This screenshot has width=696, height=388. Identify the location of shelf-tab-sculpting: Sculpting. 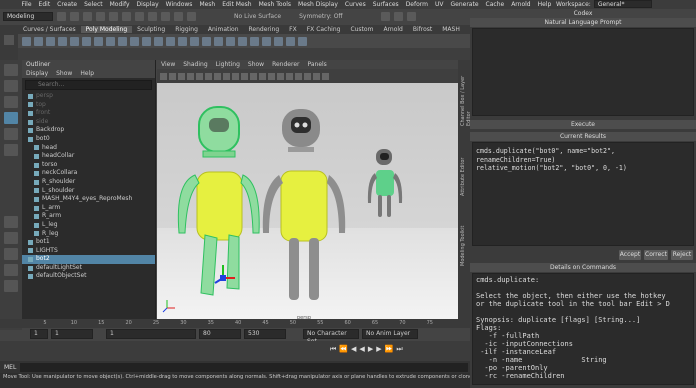
(151, 29).